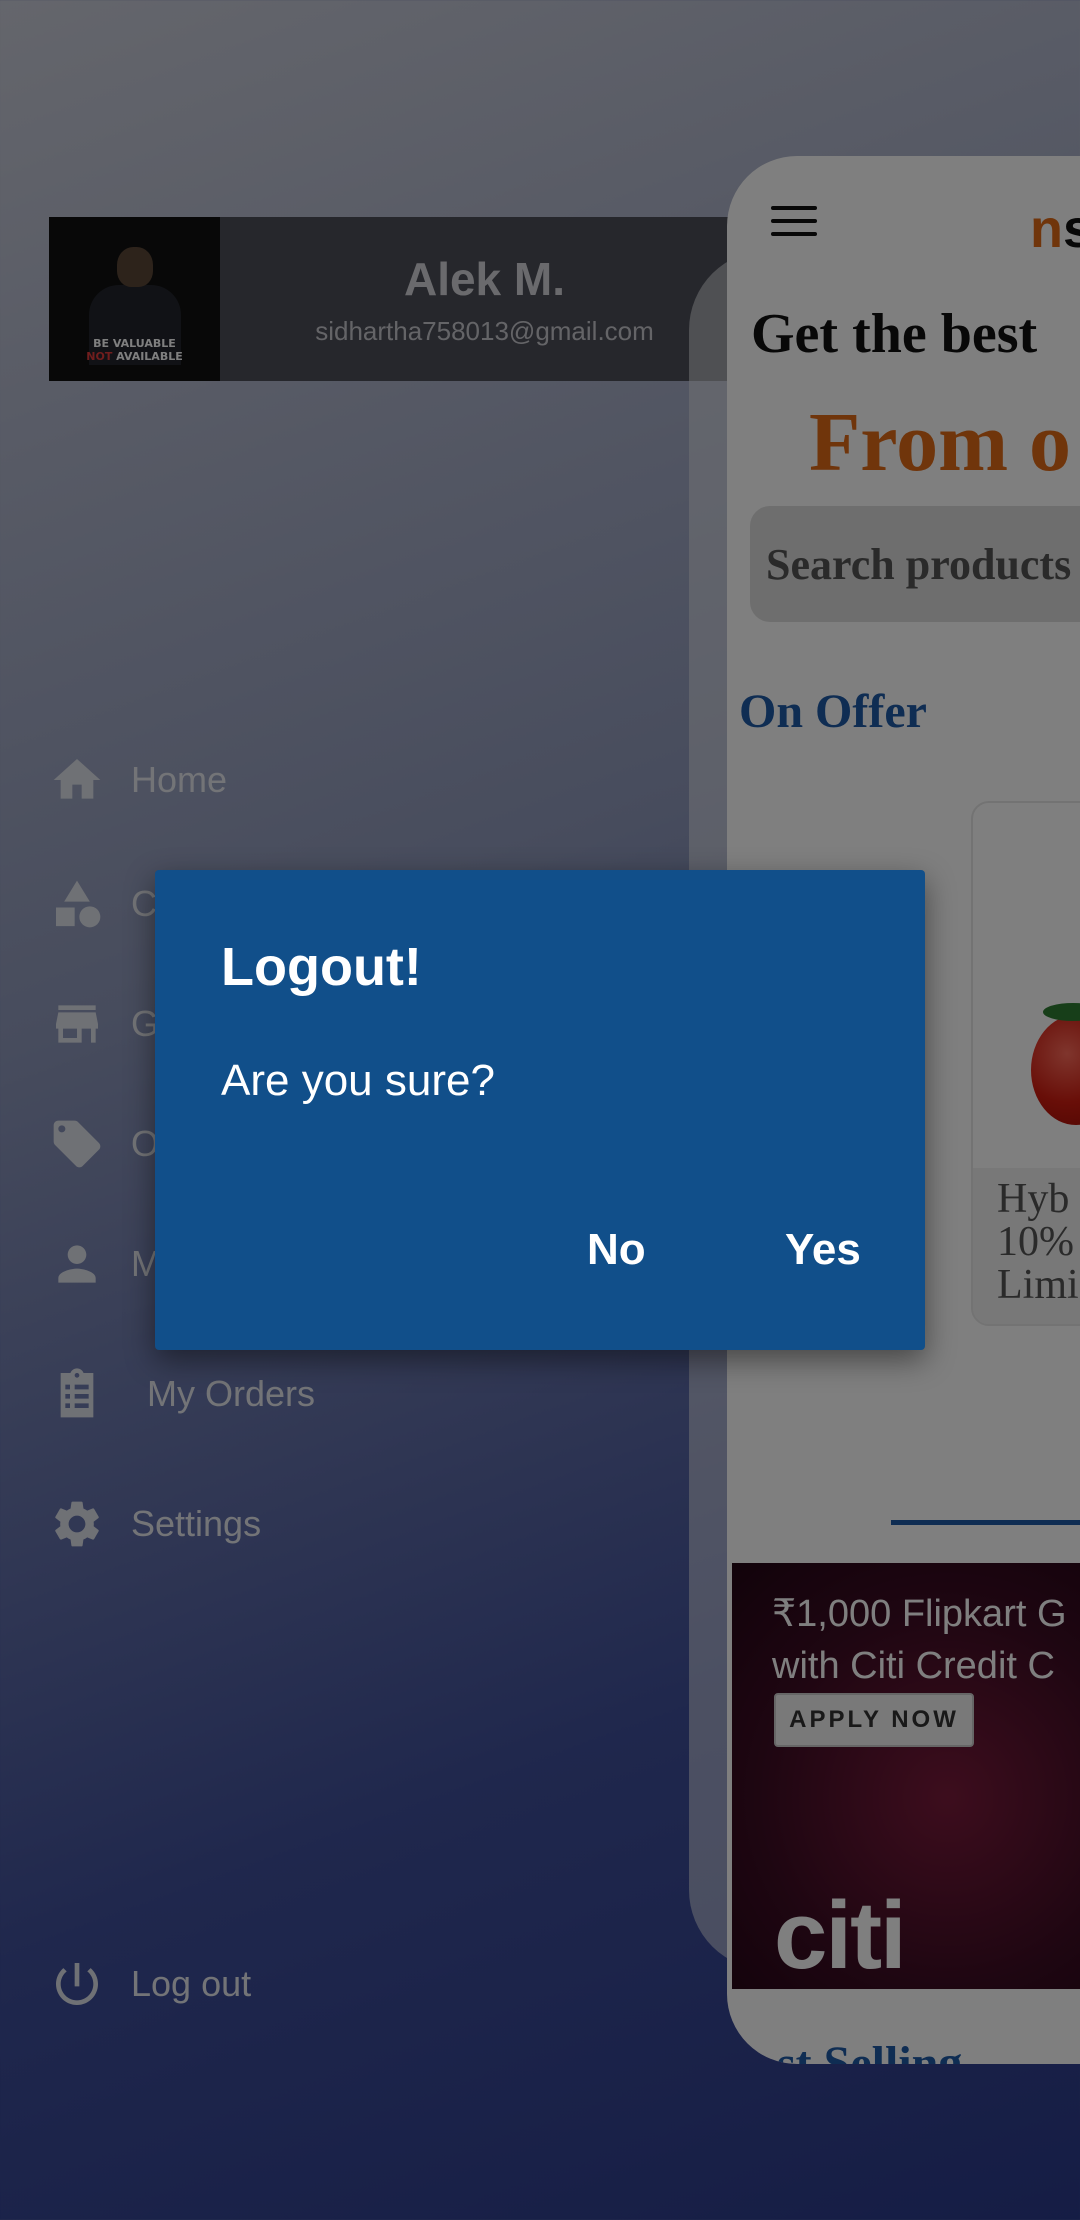  I want to click on dialog-title: Logout!, so click(321, 967).